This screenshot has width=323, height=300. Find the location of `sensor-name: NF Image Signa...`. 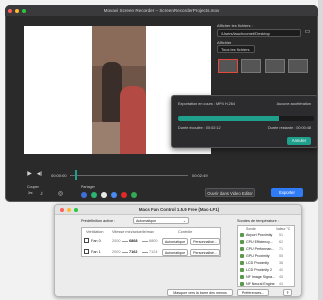

sensor-name: NF Image Signa... is located at coordinates (260, 277).